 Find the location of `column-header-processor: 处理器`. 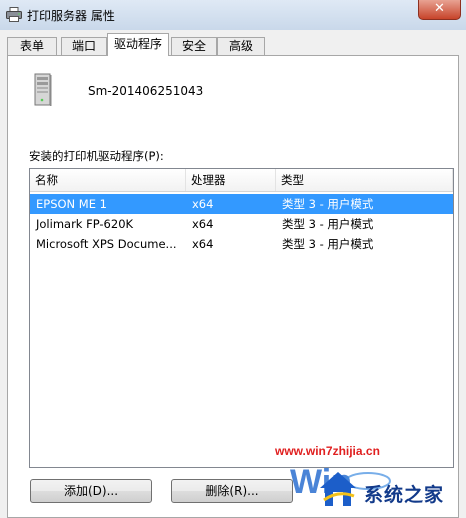

column-header-processor: 处理器 is located at coordinates (231, 180).